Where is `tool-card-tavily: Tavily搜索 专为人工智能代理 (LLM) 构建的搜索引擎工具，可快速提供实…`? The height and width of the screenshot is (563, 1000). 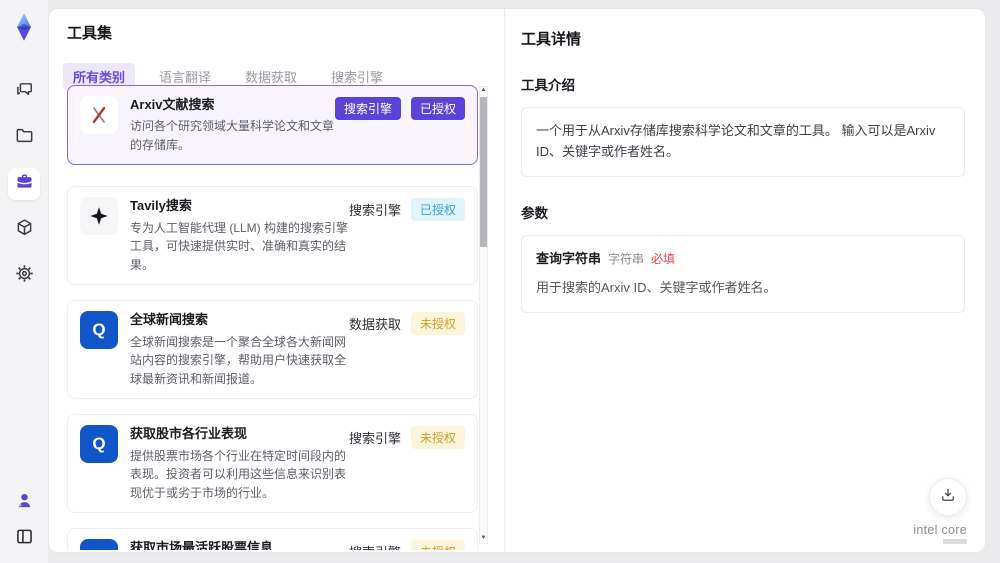 tool-card-tavily: Tavily搜索 专为人工智能代理 (LLM) 构建的搜索引擎工具，可快速提供实… is located at coordinates (272, 236).